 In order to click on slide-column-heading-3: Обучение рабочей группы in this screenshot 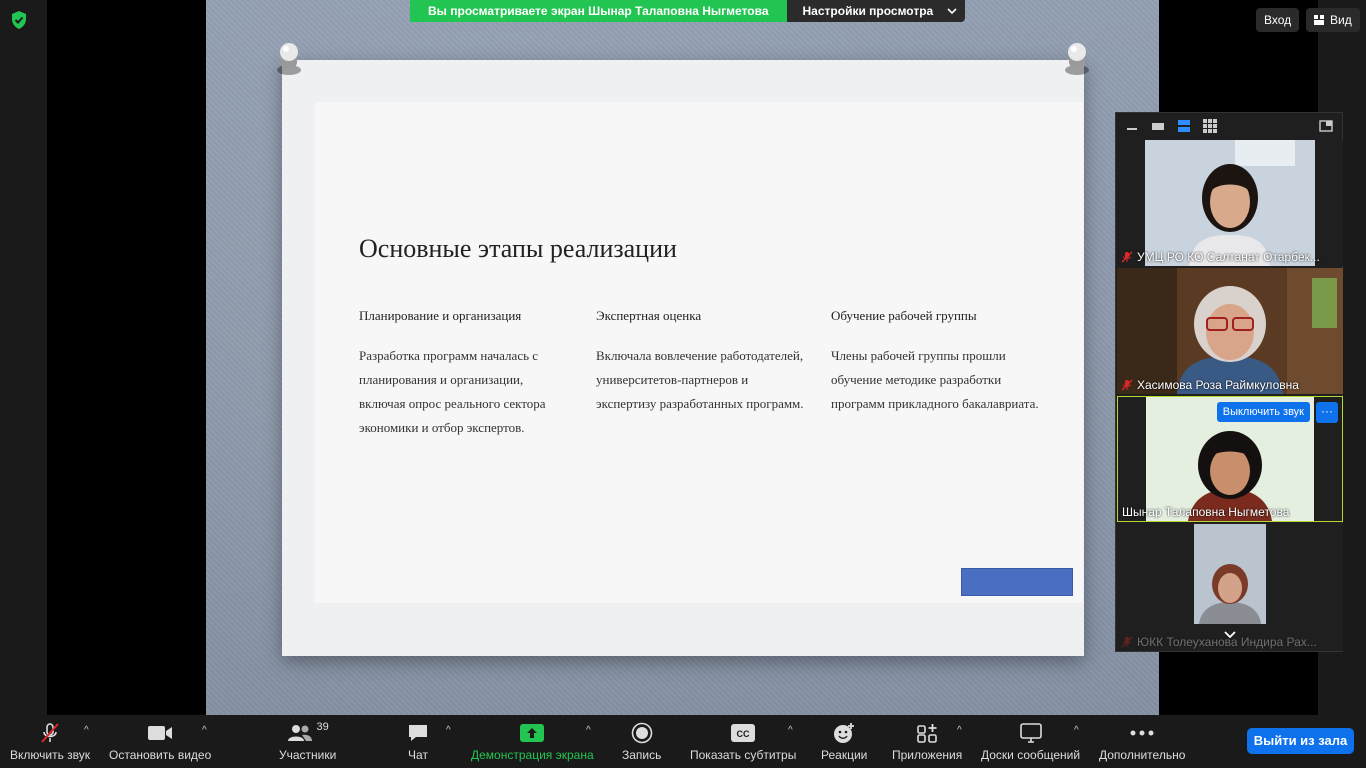, I will do `click(904, 315)`.